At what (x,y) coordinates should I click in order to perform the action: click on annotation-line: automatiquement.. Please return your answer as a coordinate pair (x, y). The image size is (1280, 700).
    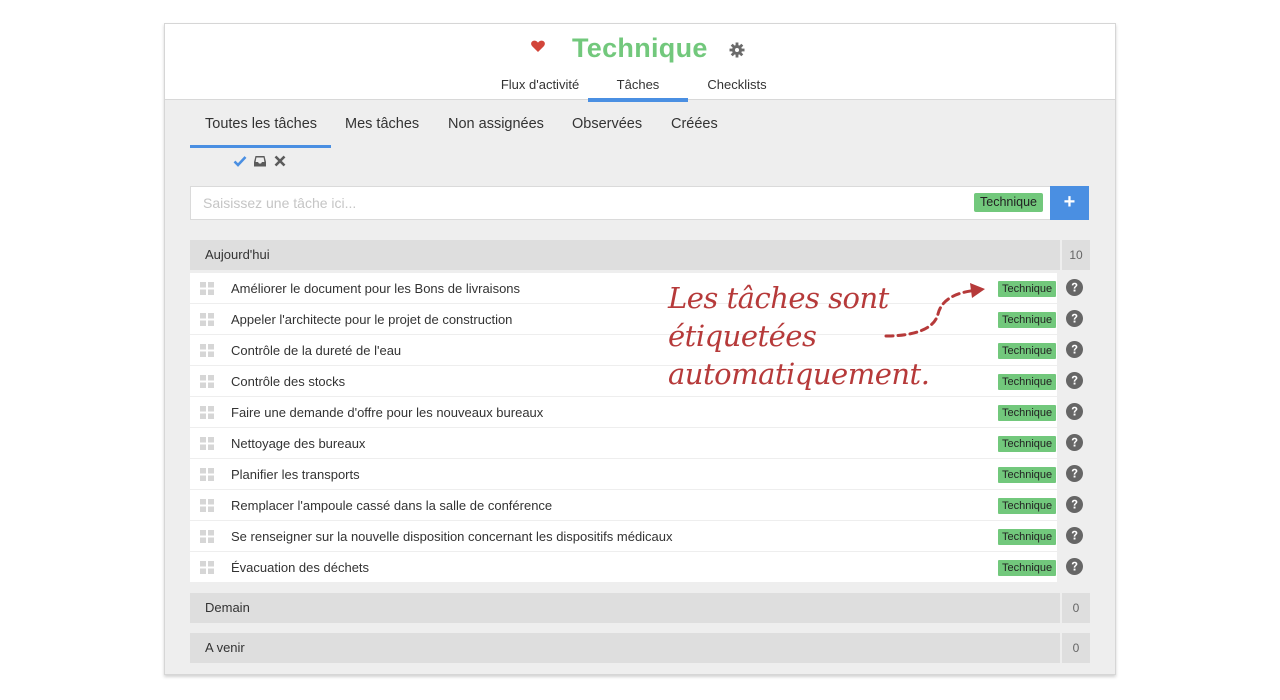
    Looking at the image, I should click on (799, 374).